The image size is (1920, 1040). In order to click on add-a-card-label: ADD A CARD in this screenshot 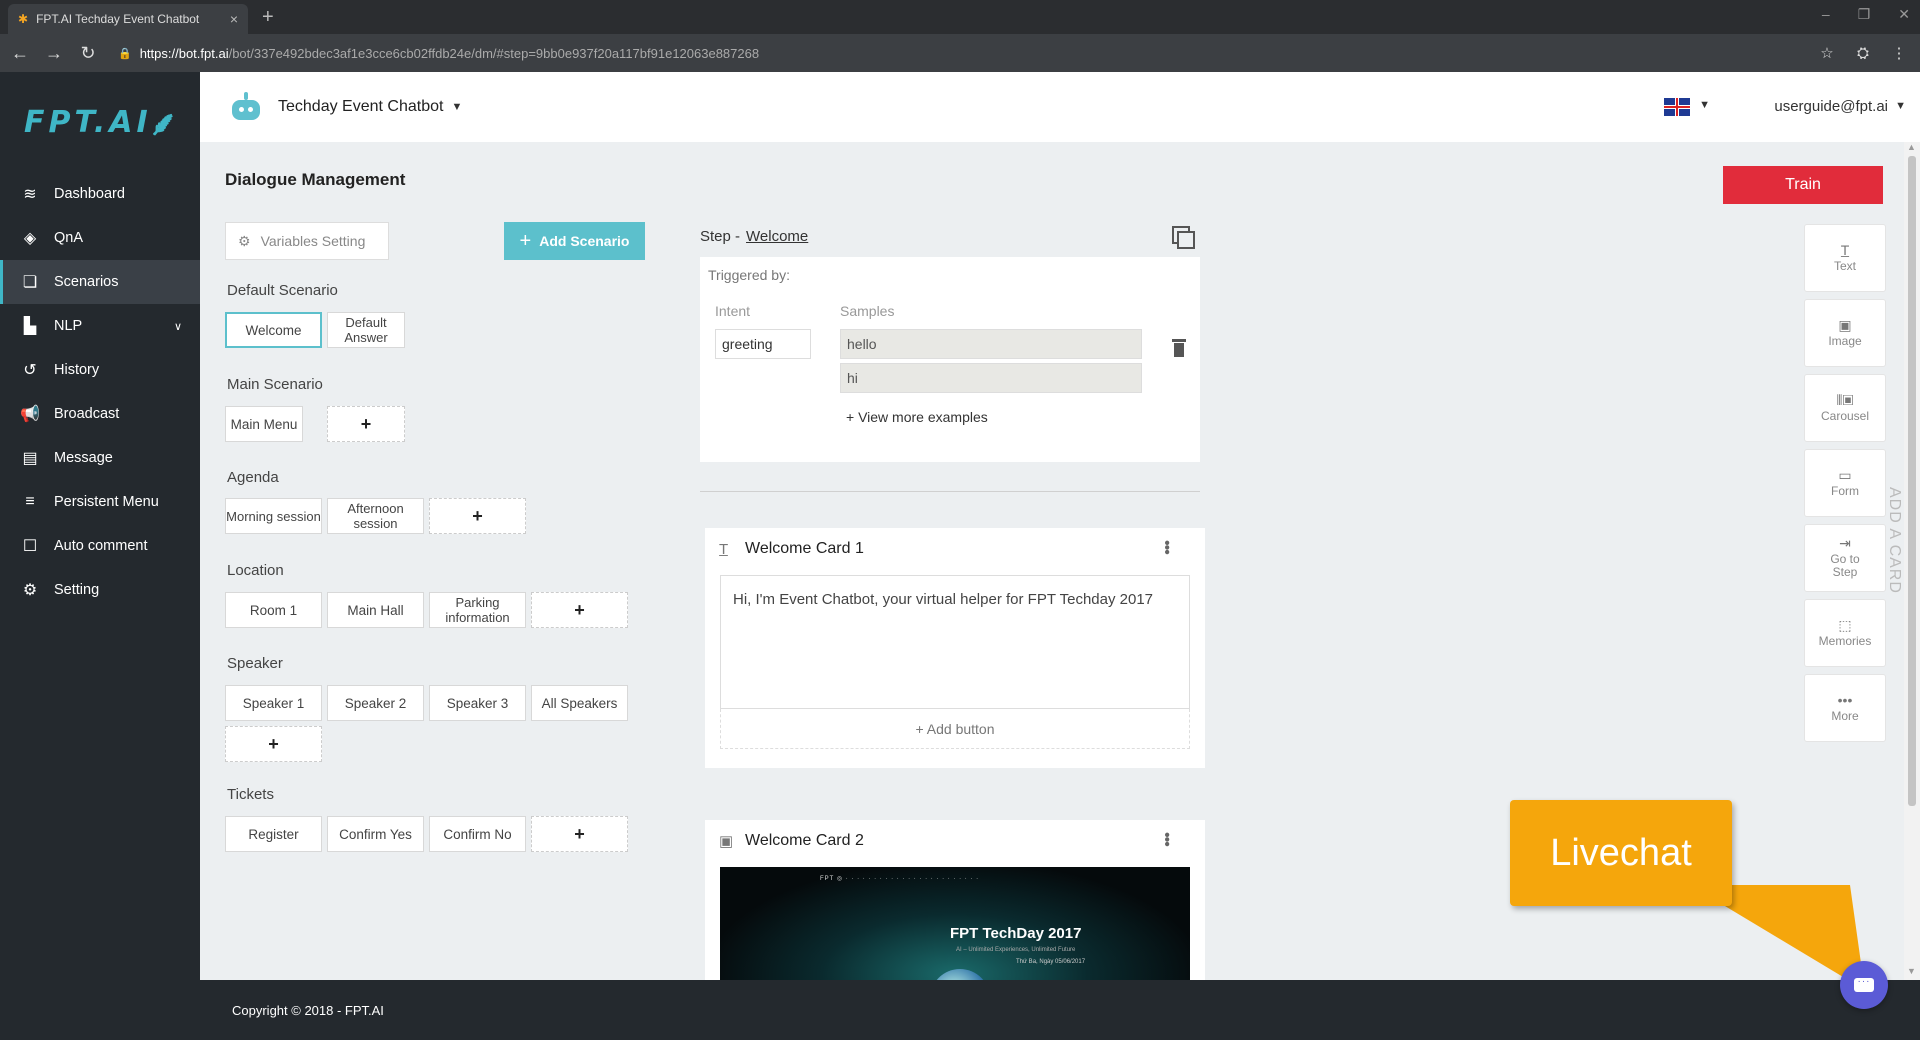, I will do `click(1894, 540)`.